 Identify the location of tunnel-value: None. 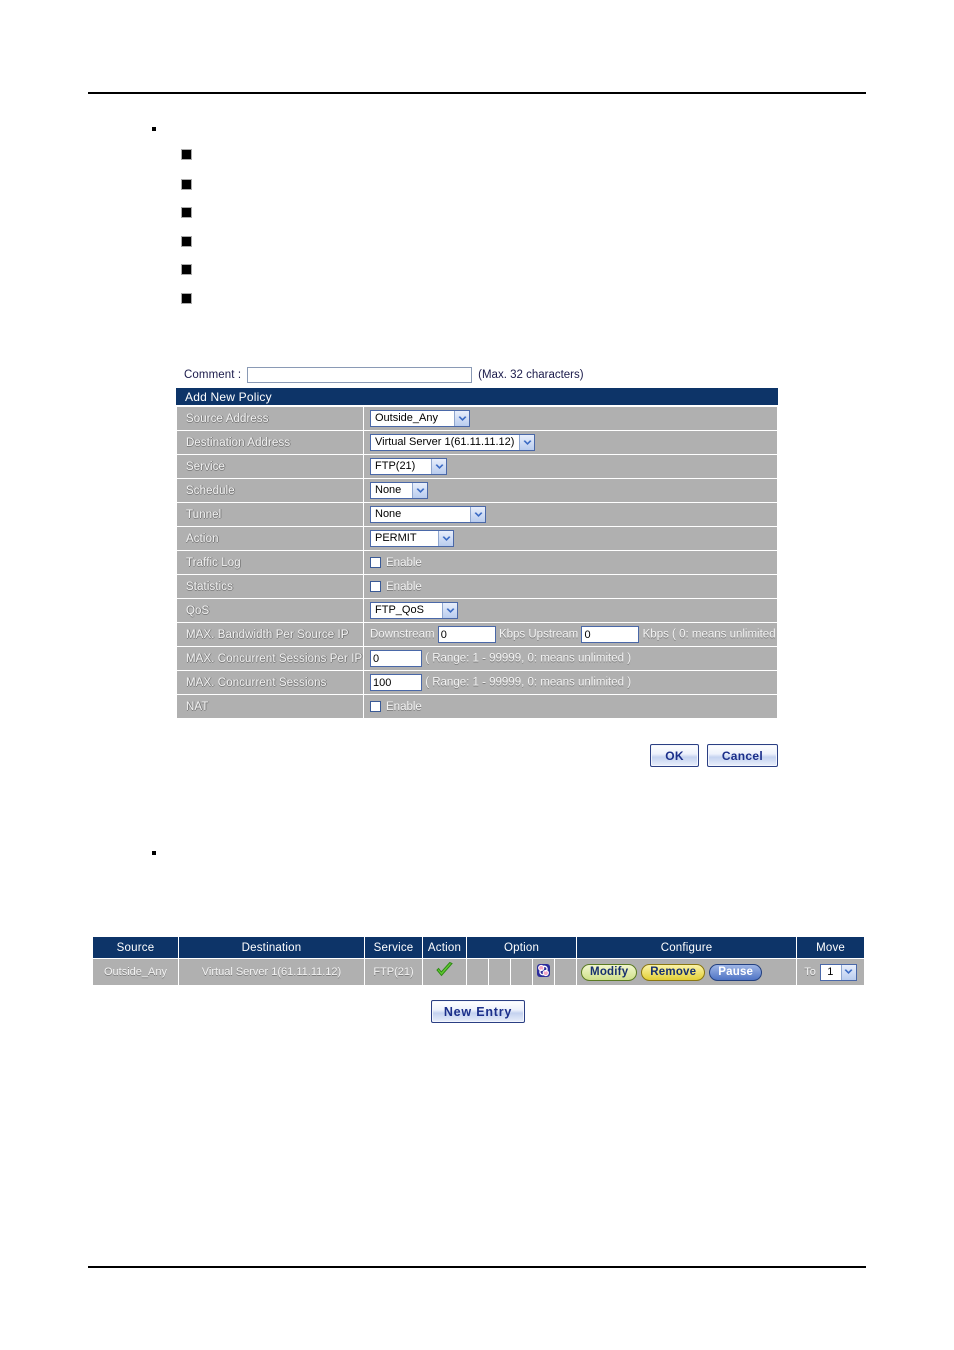
(388, 514).